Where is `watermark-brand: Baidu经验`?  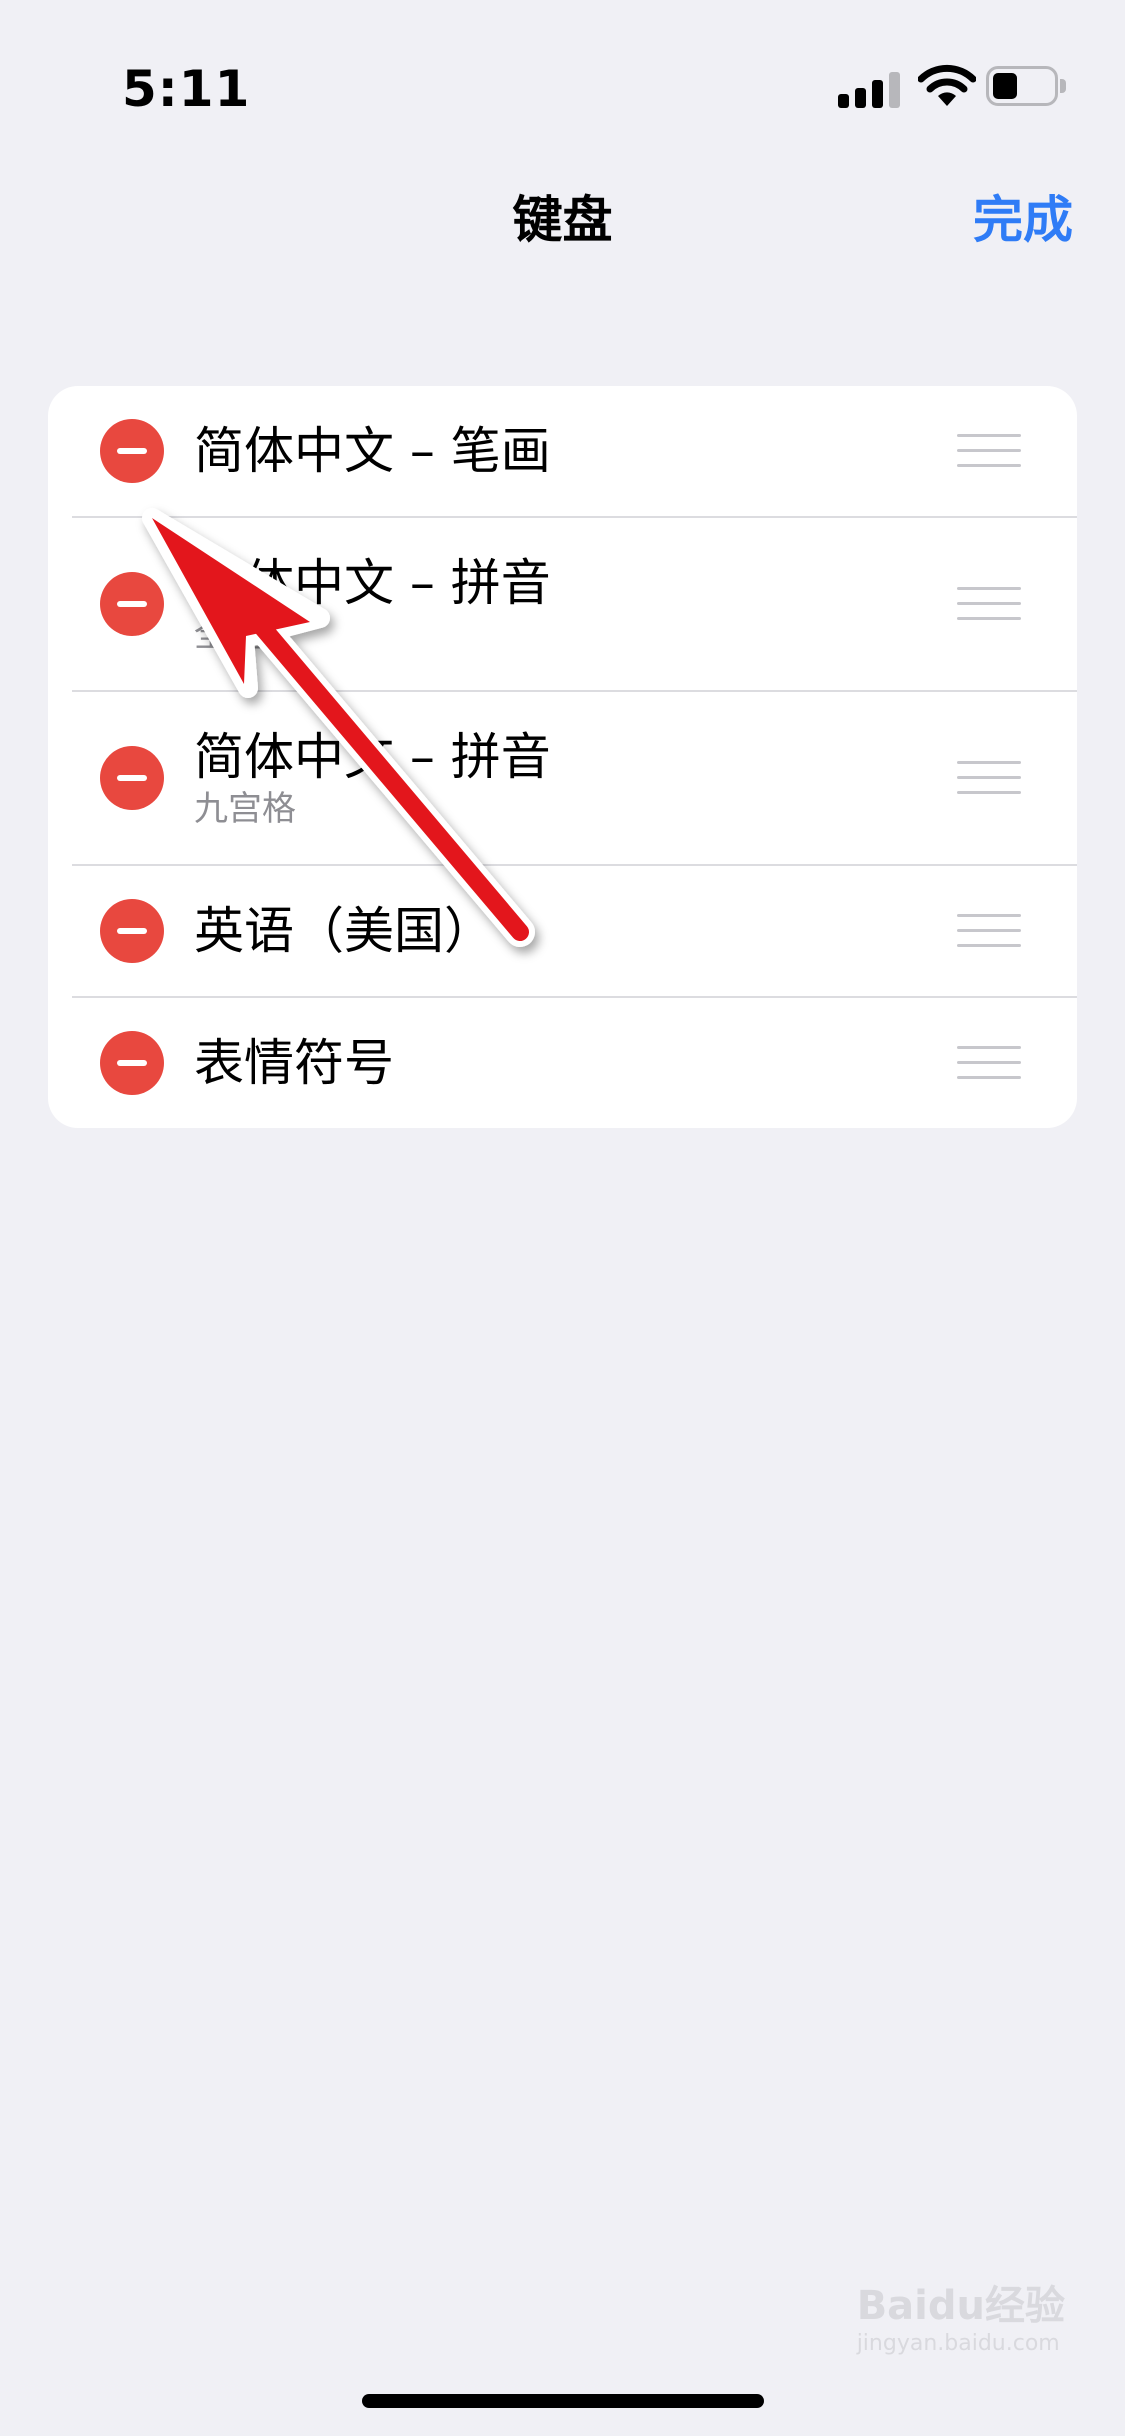
watermark-brand: Baidu经验 is located at coordinates (960, 2306).